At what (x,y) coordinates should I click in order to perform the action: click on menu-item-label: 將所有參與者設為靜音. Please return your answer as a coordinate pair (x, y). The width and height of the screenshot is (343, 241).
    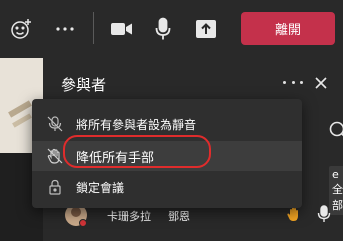
    Looking at the image, I should click on (136, 124).